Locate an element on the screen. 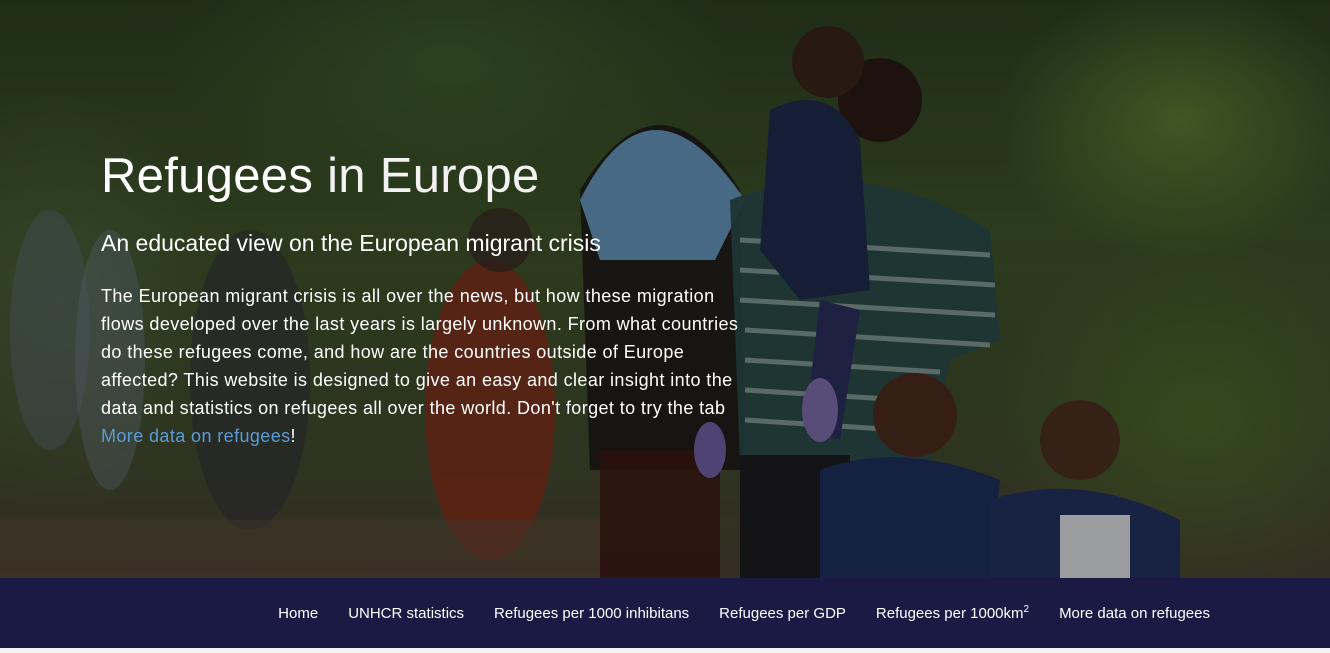  title-light: in Europe is located at coordinates (433, 176).